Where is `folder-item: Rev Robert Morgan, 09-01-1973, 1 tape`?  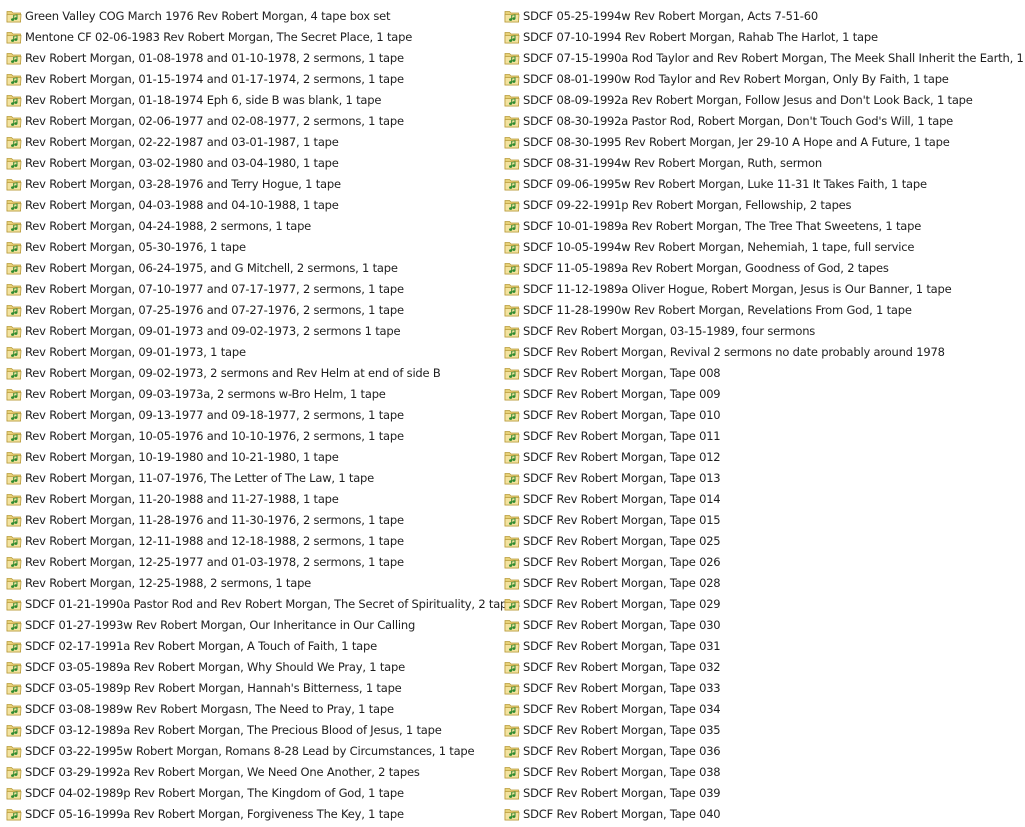 folder-item: Rev Robert Morgan, 09-01-1973, 1 tape is located at coordinates (252, 351).